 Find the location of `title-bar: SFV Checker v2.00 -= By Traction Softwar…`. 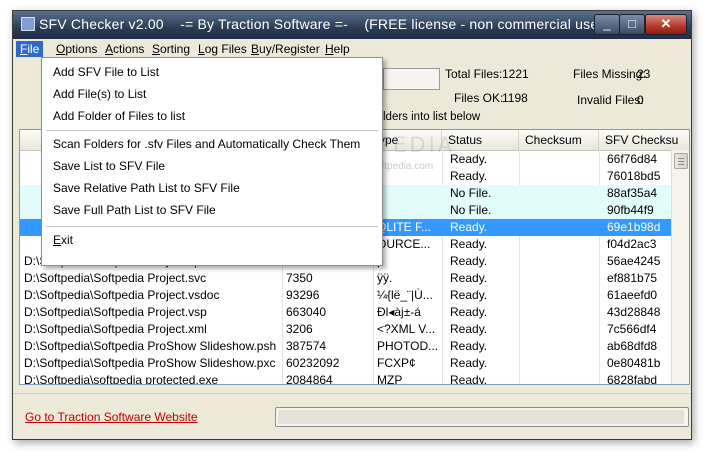

title-bar: SFV Checker v2.00 -= By Traction Softwar… is located at coordinates (352, 25).